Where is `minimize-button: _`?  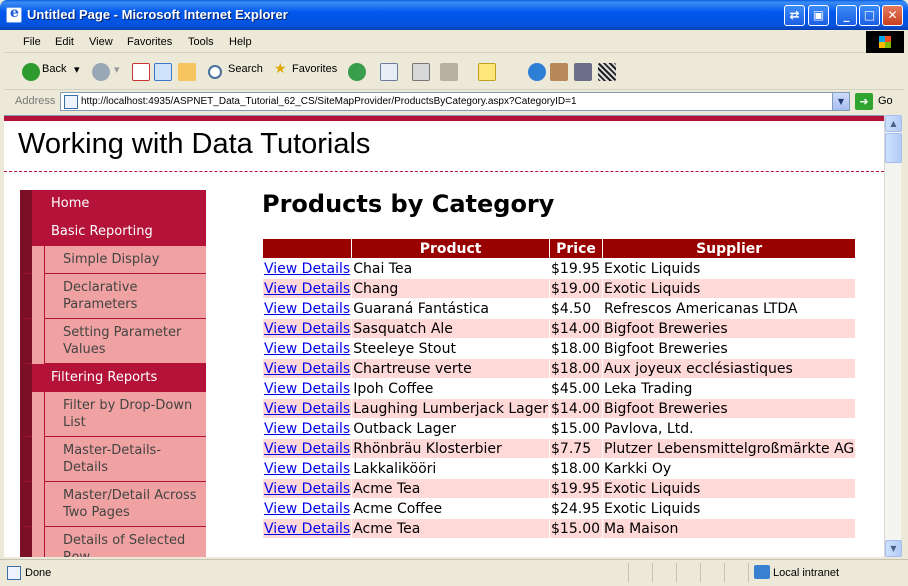 minimize-button: _ is located at coordinates (846, 15).